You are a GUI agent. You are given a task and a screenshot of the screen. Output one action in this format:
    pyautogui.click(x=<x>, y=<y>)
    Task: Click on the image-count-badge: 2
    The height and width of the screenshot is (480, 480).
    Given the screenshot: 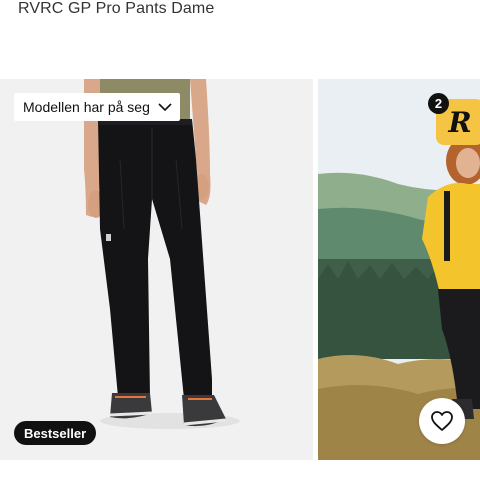 What is the action you would take?
    pyautogui.click(x=438, y=103)
    